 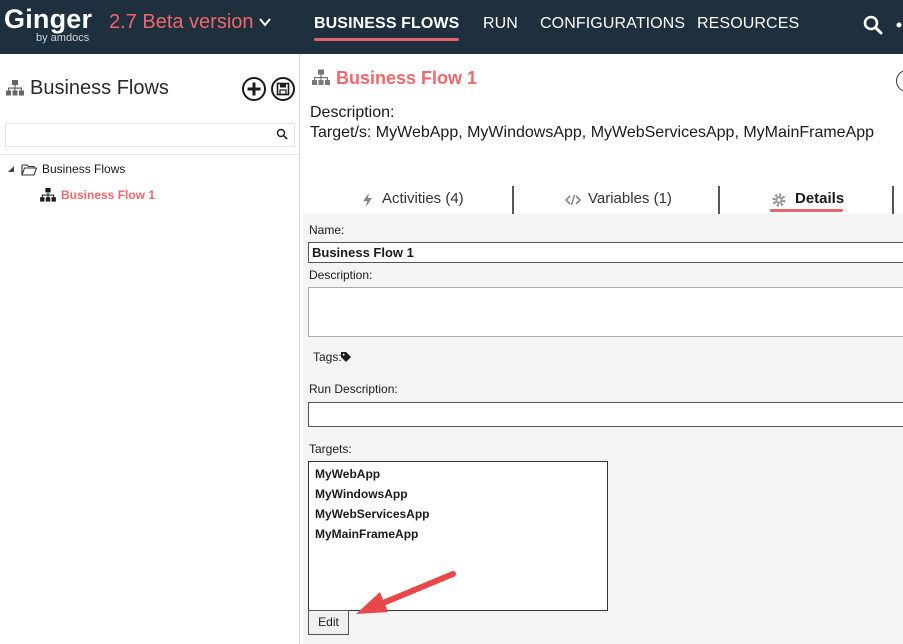 I want to click on description-label: Description:, so click(x=341, y=275).